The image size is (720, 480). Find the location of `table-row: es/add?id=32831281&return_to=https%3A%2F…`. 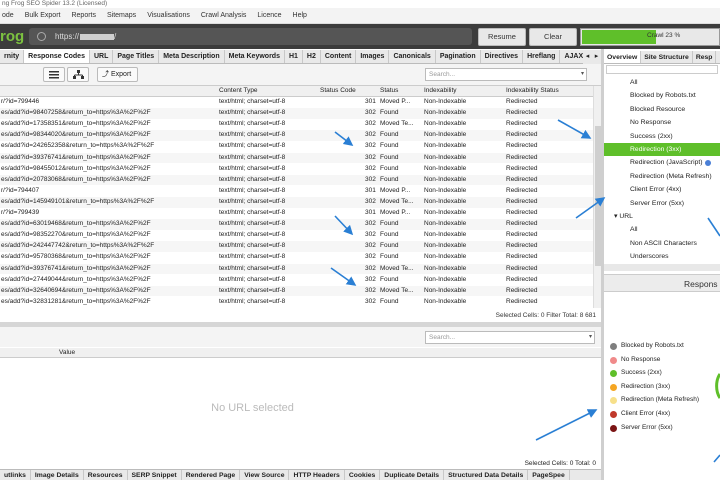

table-row: es/add?id=32831281&return_to=https%3A%2F… is located at coordinates (296, 302).